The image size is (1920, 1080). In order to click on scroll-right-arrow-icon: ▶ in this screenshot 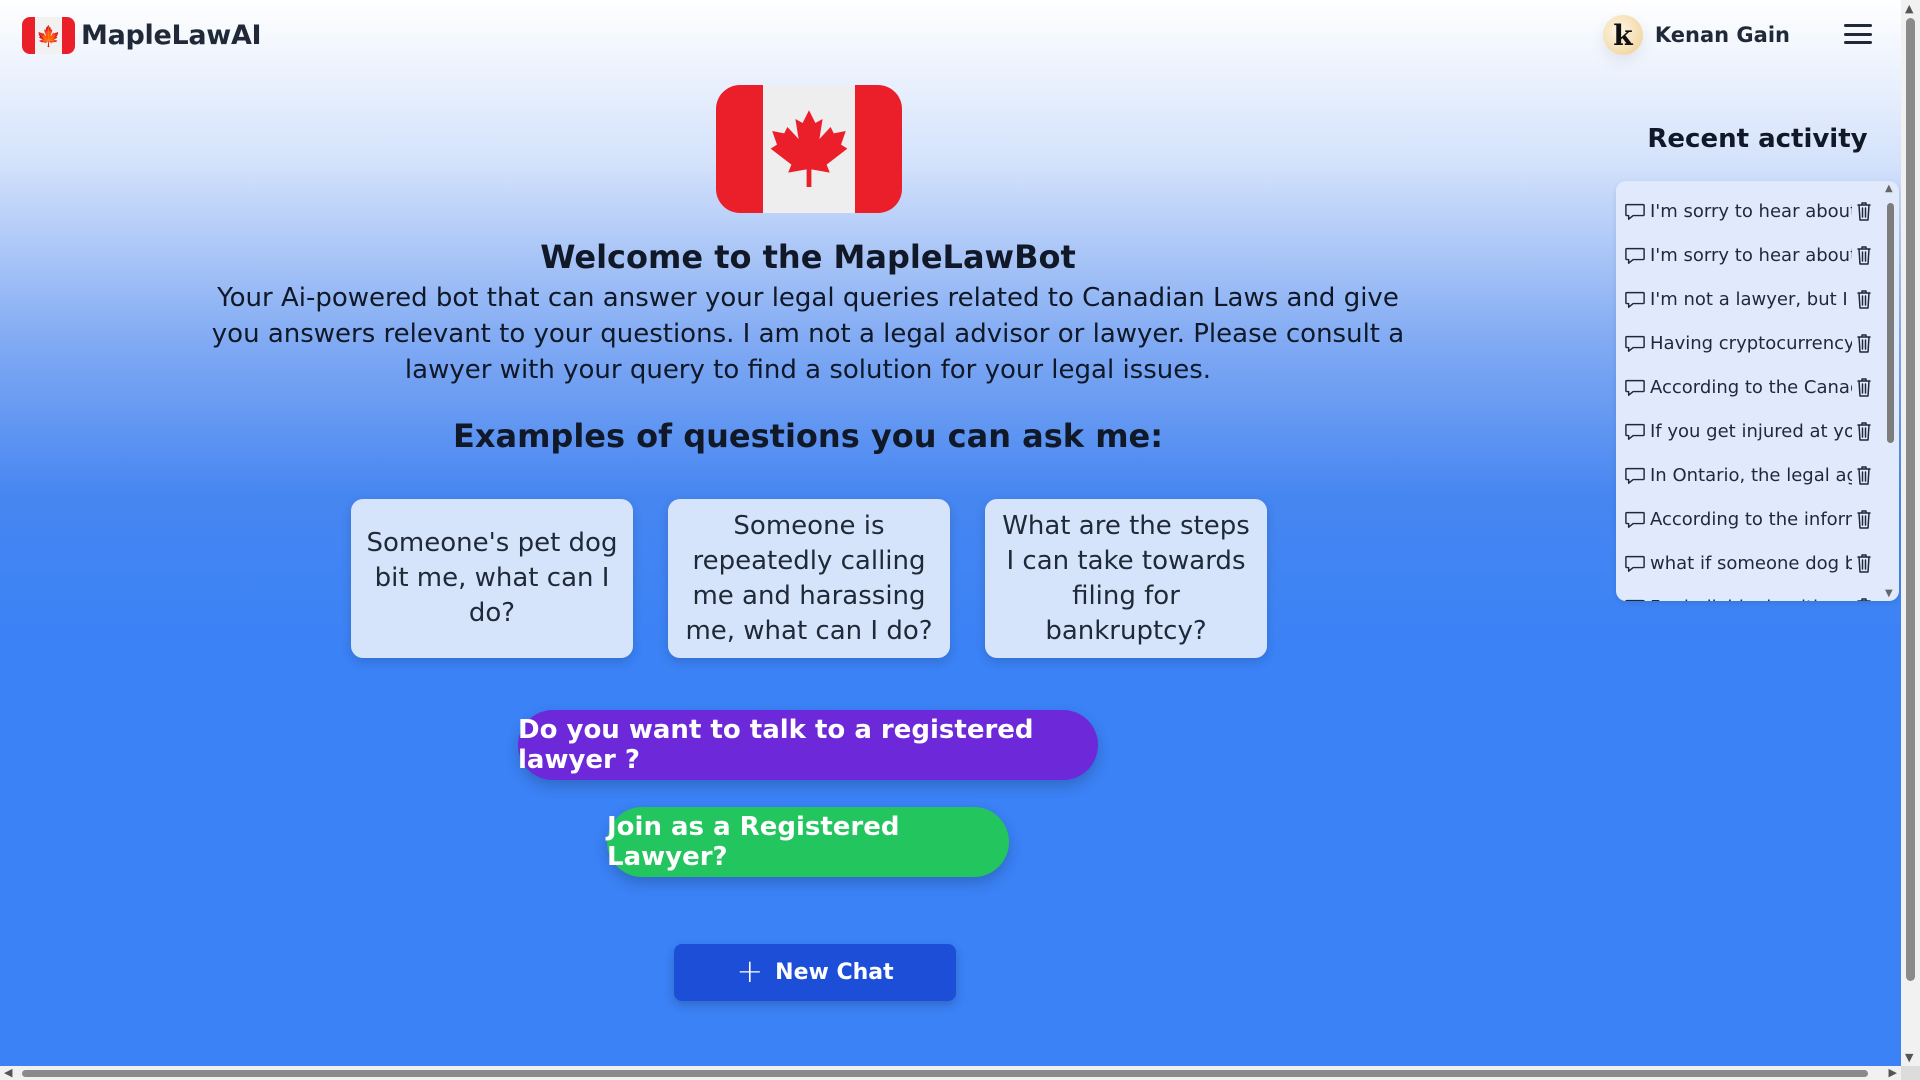, I will do `click(1893, 1072)`.